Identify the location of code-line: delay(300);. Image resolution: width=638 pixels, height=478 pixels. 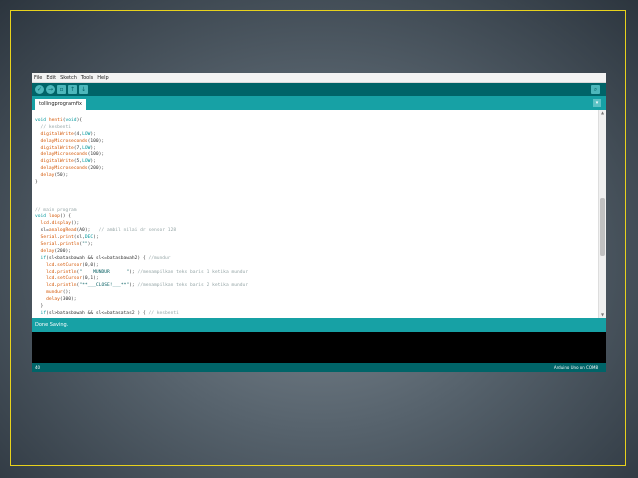
(315, 300).